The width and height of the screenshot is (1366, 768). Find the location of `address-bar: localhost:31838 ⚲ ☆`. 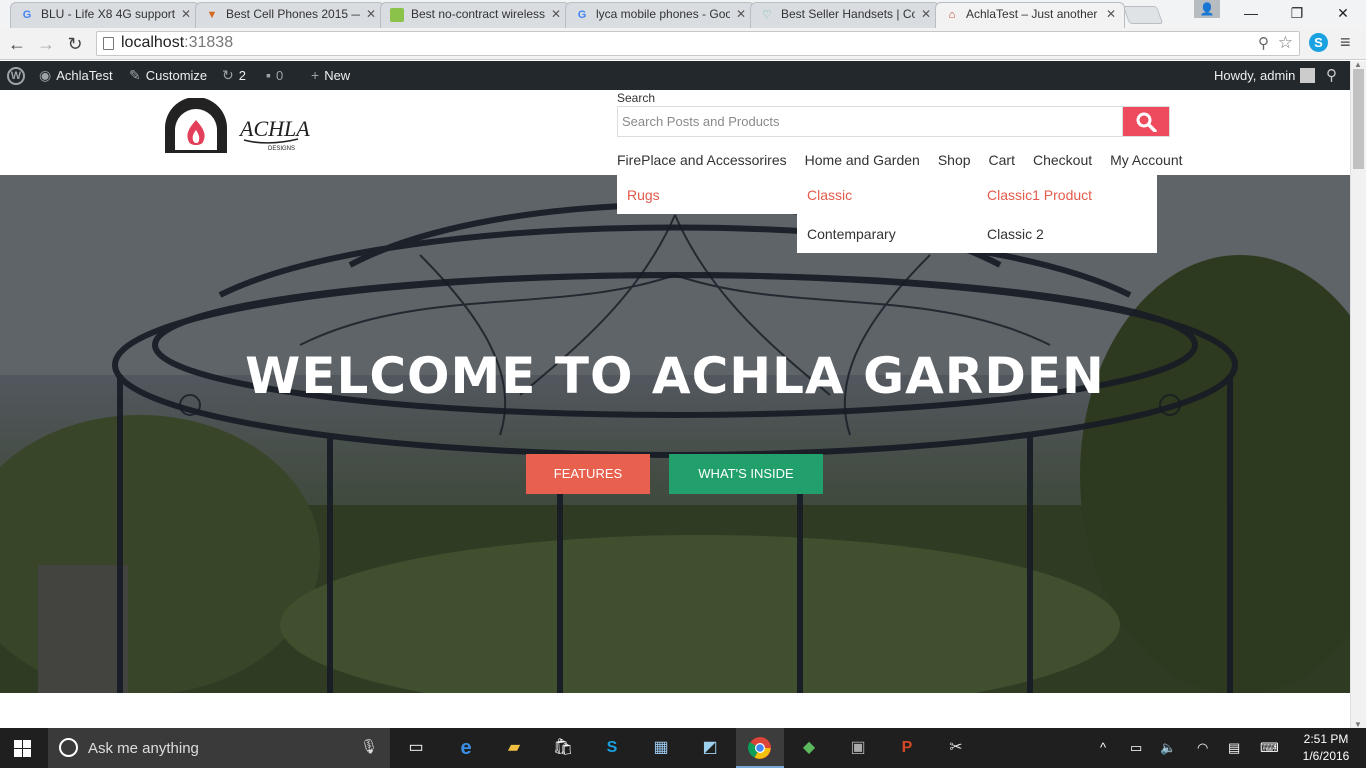

address-bar: localhost:31838 ⚲ ☆ is located at coordinates (698, 43).